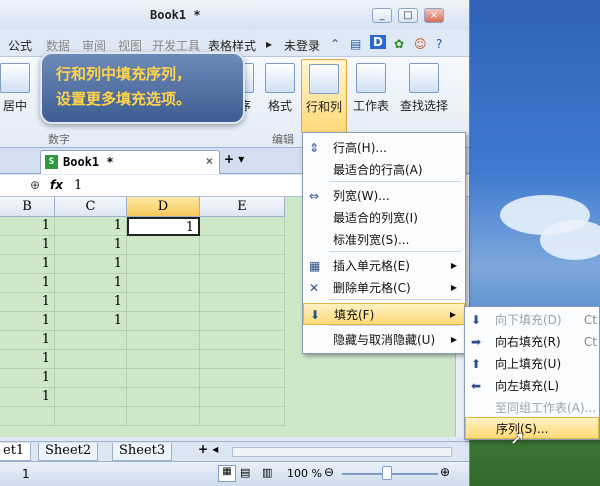  I want to click on user-icon: ☺, so click(420, 44).